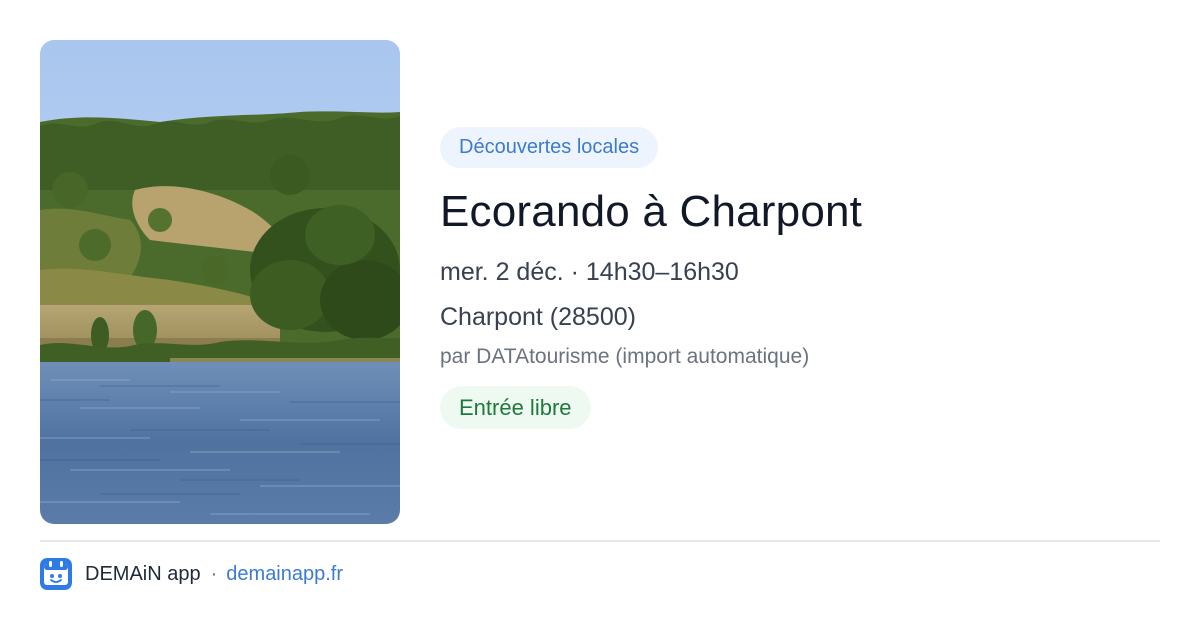 This screenshot has height=630, width=1200. Describe the element at coordinates (538, 317) in the screenshot. I see `event-location: Charpont (28500)` at that location.